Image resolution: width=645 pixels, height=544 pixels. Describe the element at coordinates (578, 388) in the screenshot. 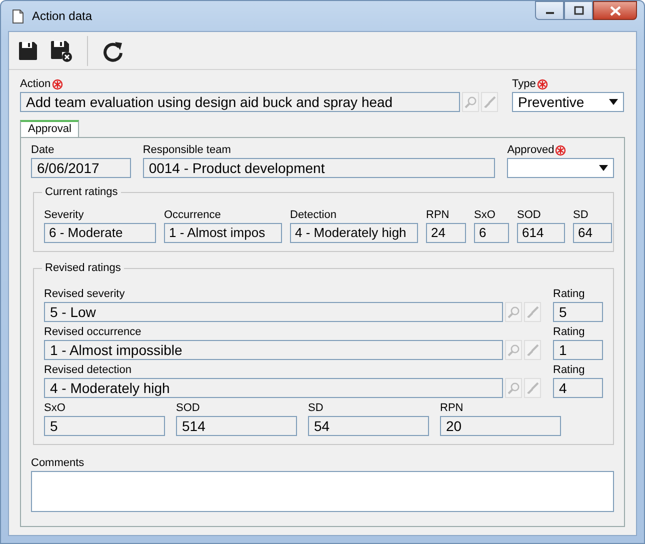

I see `rating-field: 4` at that location.